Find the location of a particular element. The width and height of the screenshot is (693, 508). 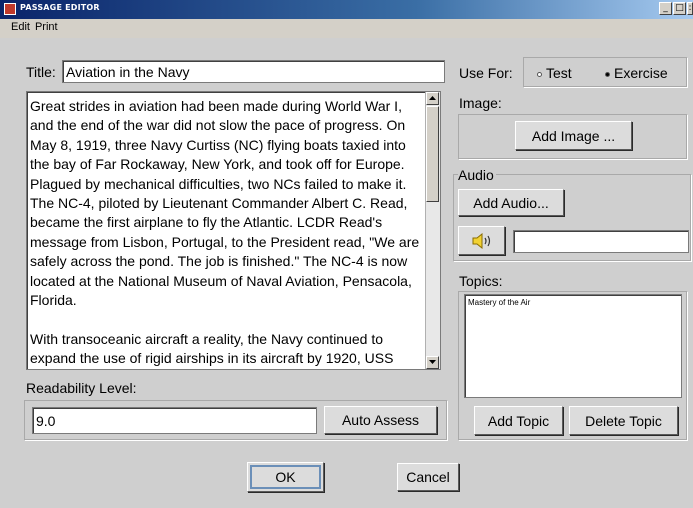

window-title: PASSAGE EDITOR is located at coordinates (60, 7).